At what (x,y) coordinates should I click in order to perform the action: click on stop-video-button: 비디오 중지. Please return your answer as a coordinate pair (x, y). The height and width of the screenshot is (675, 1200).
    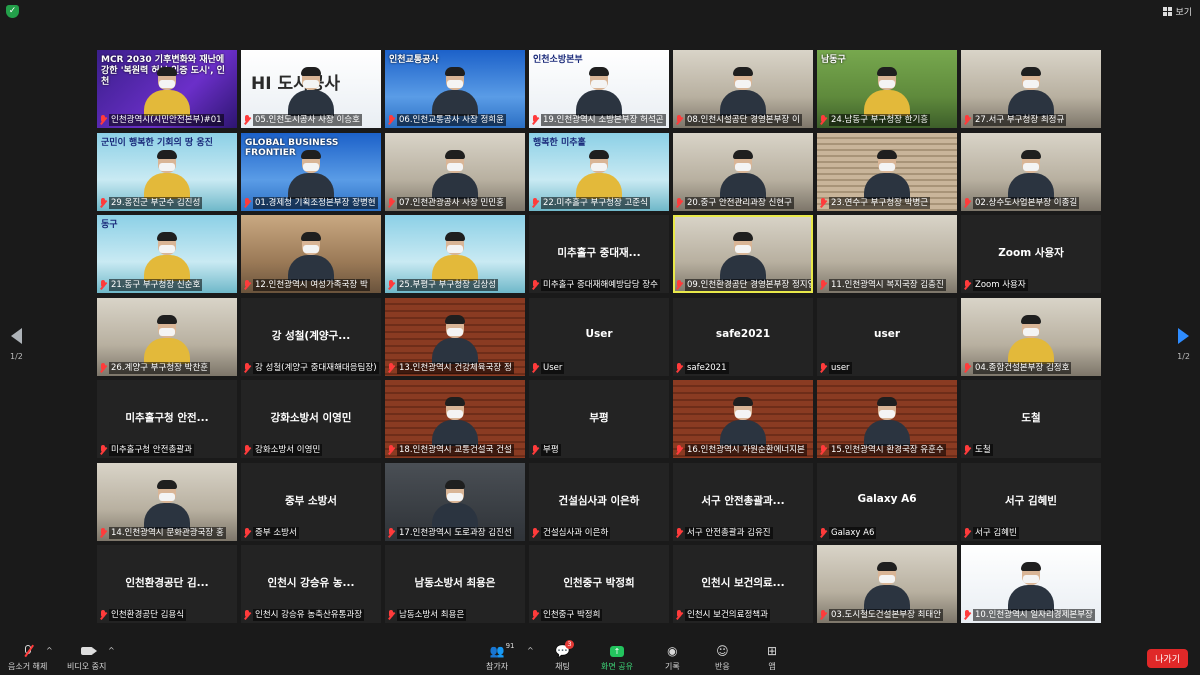
    Looking at the image, I should click on (86, 658).